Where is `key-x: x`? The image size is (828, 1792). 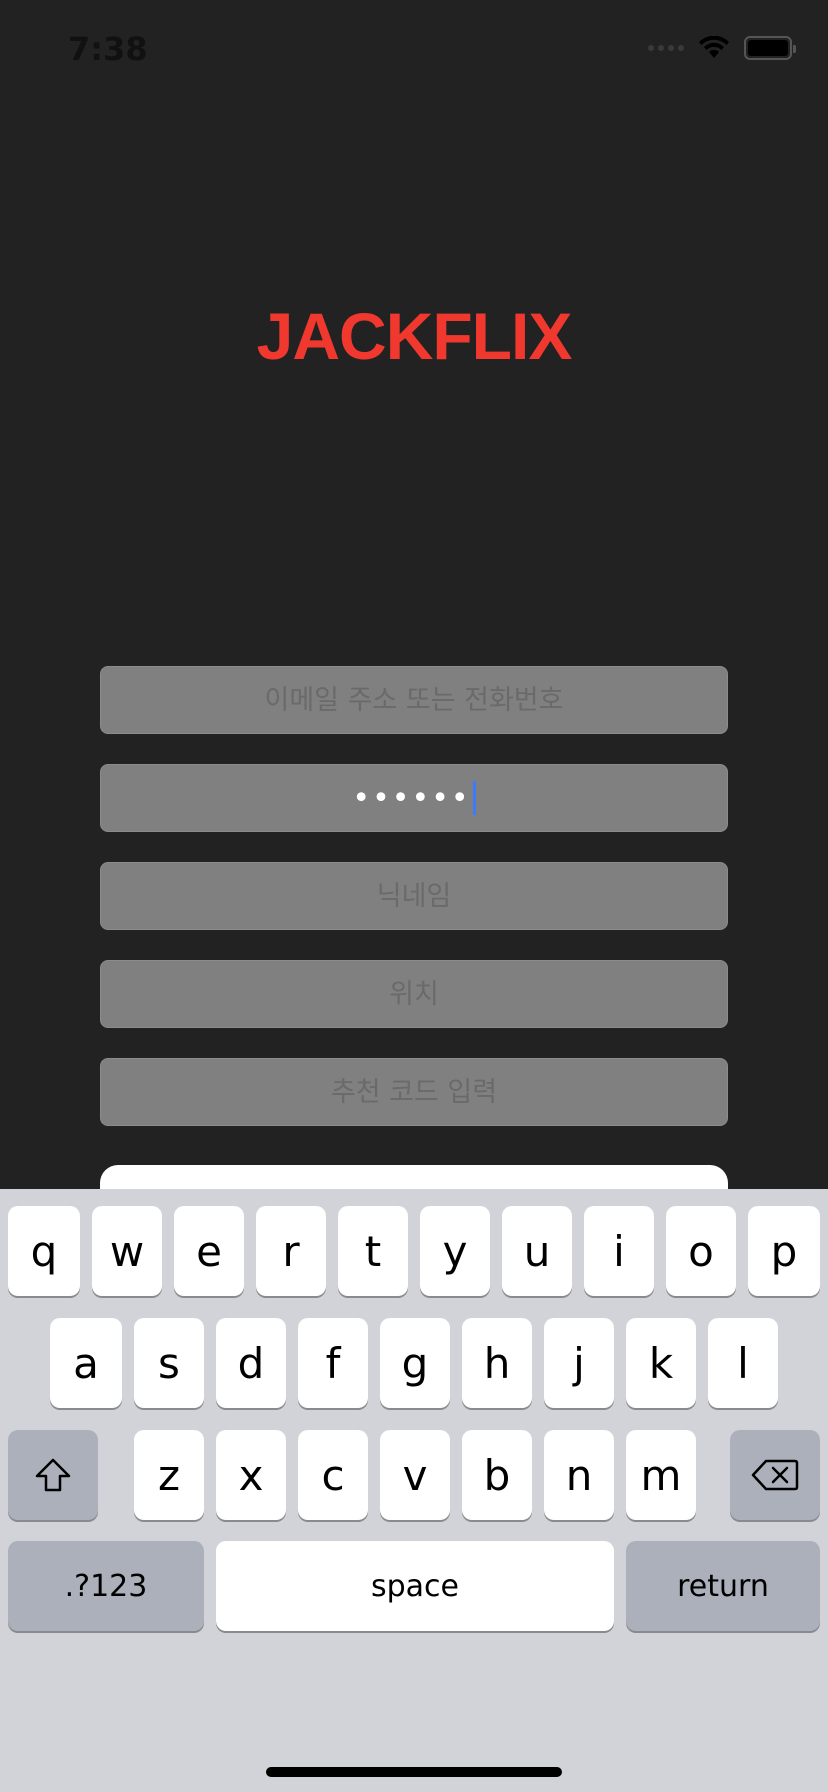
key-x: x is located at coordinates (251, 1475).